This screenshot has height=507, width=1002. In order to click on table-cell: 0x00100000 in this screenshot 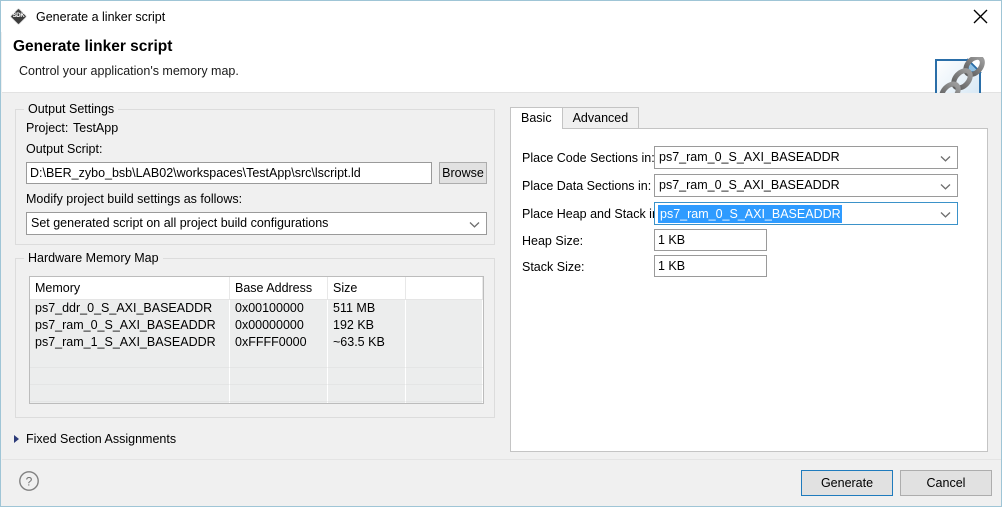, I will do `click(279, 308)`.